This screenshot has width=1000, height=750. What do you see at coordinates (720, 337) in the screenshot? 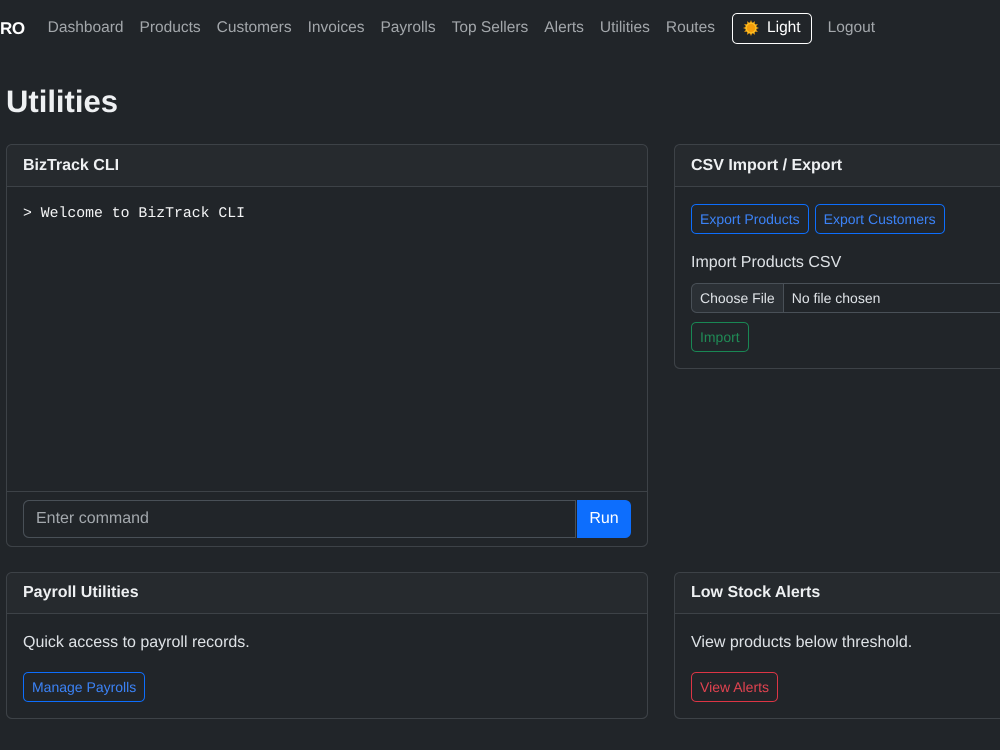
I see `import-button: Import` at bounding box center [720, 337].